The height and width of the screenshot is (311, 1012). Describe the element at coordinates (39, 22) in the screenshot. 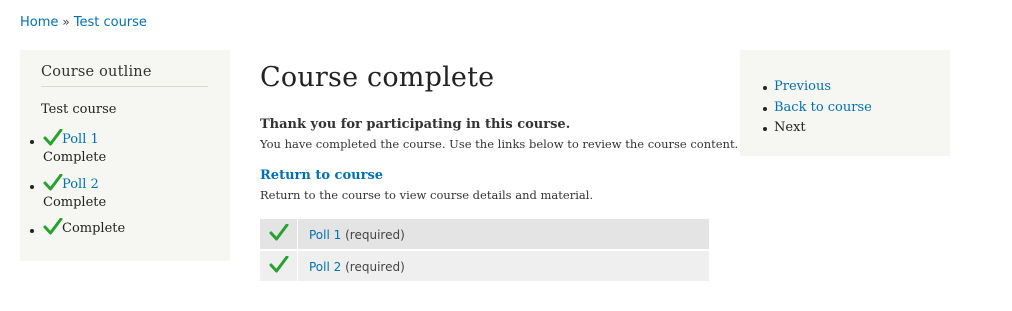

I see `breadcrumb-home-link: Home` at that location.